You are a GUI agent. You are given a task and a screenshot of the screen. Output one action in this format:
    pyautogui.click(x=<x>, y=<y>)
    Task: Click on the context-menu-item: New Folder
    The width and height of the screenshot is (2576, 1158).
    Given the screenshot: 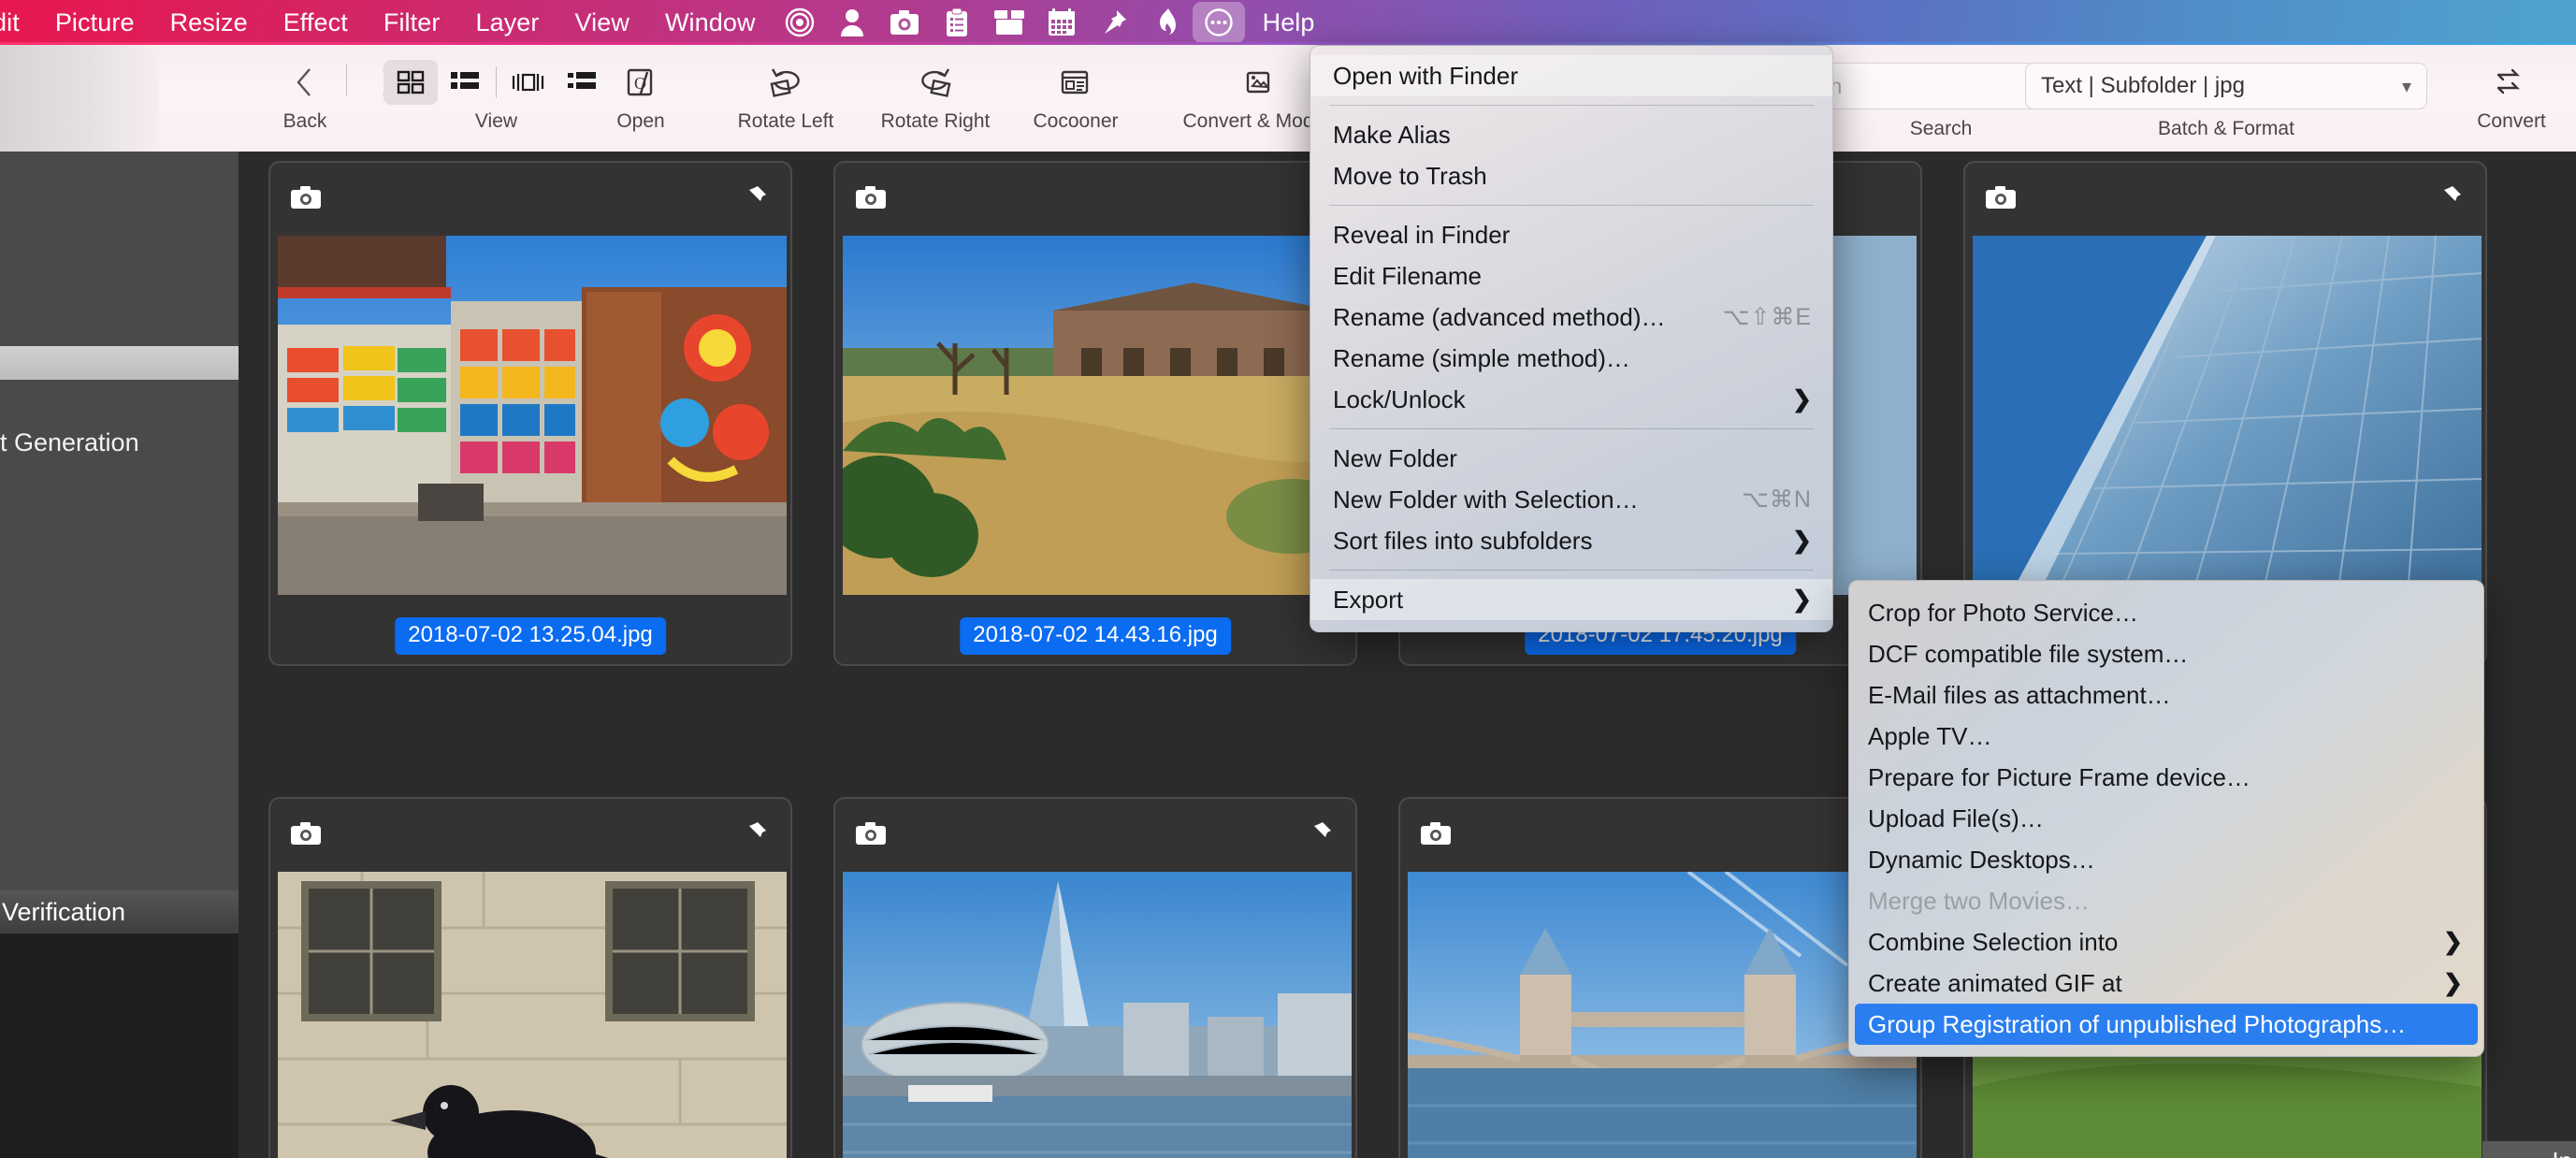 What is the action you would take?
    pyautogui.click(x=1571, y=459)
    